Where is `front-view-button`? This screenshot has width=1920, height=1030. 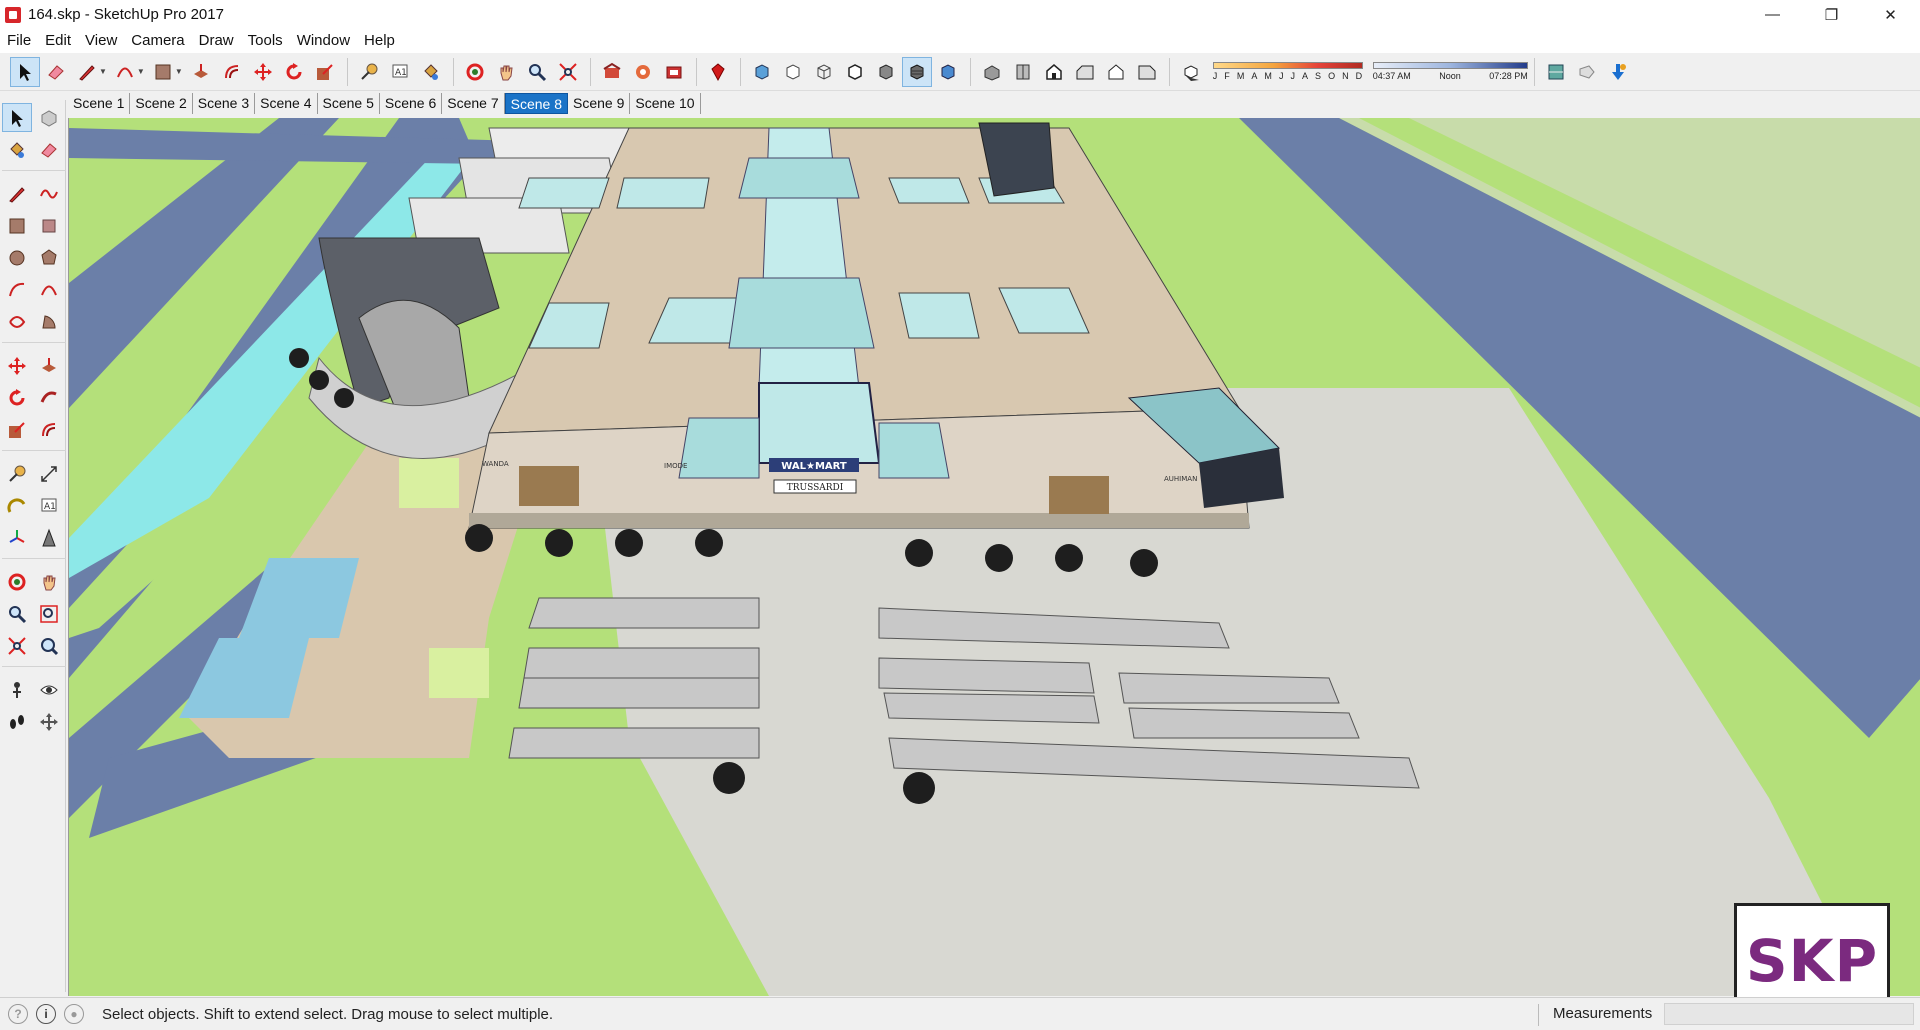
front-view-button is located at coordinates (1054, 72).